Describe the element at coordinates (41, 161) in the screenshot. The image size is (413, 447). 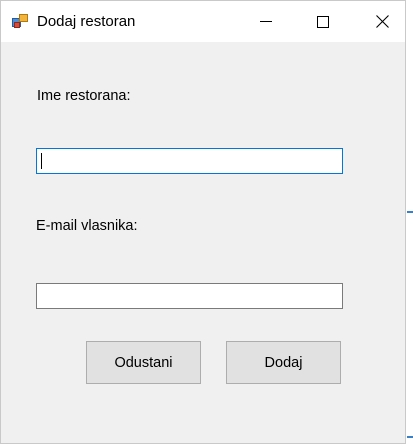
I see `text-caret` at that location.